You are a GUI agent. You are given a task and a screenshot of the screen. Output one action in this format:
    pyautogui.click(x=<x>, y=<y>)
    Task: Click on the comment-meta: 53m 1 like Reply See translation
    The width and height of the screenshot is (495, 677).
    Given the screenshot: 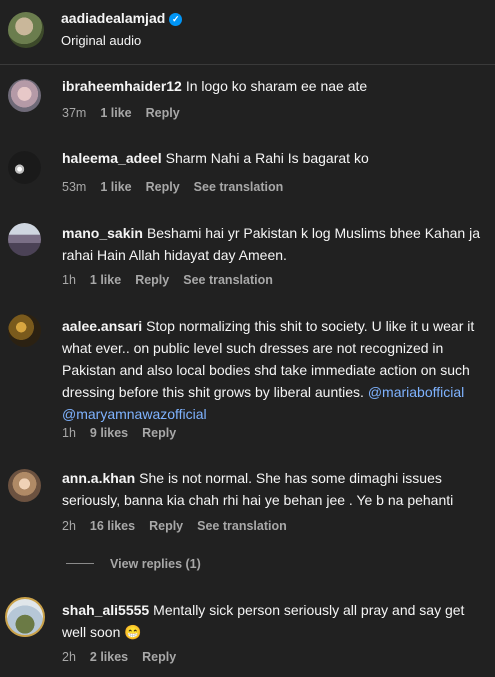 What is the action you would take?
    pyautogui.click(x=179, y=187)
    